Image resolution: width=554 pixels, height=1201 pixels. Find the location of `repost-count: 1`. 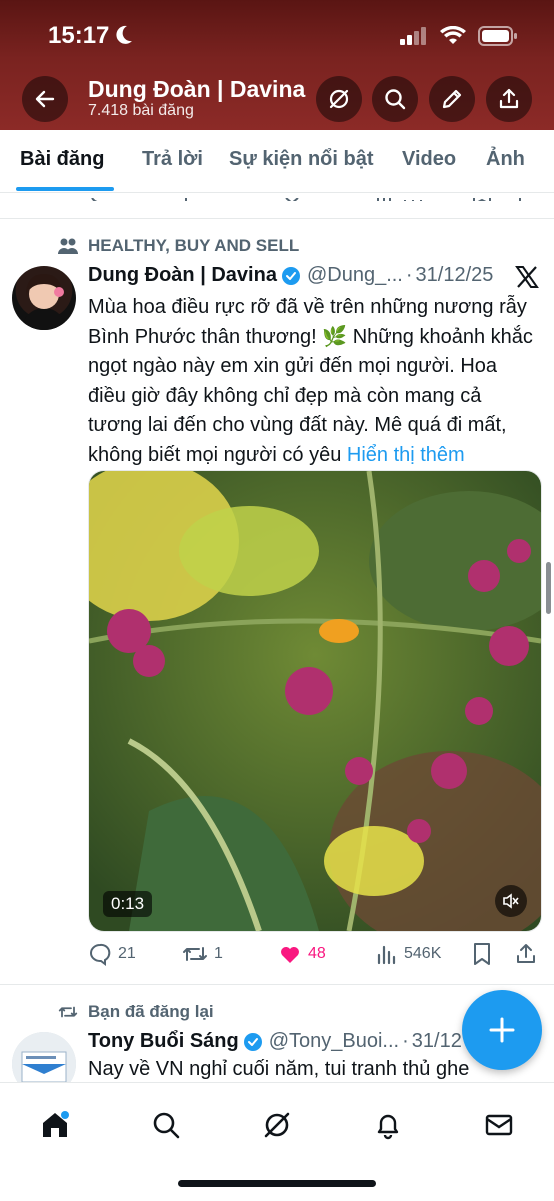

repost-count: 1 is located at coordinates (218, 953).